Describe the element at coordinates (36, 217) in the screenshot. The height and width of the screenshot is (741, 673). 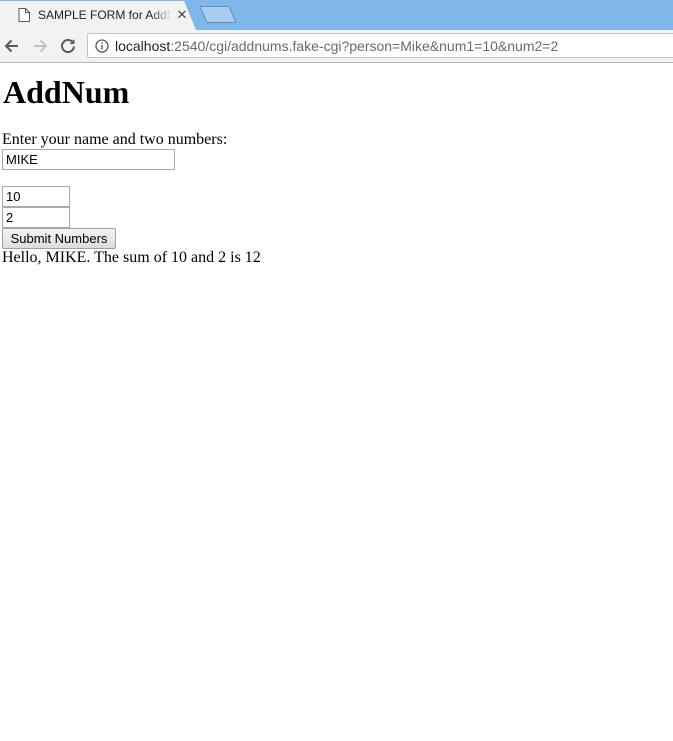
I see `second-number-input` at that location.